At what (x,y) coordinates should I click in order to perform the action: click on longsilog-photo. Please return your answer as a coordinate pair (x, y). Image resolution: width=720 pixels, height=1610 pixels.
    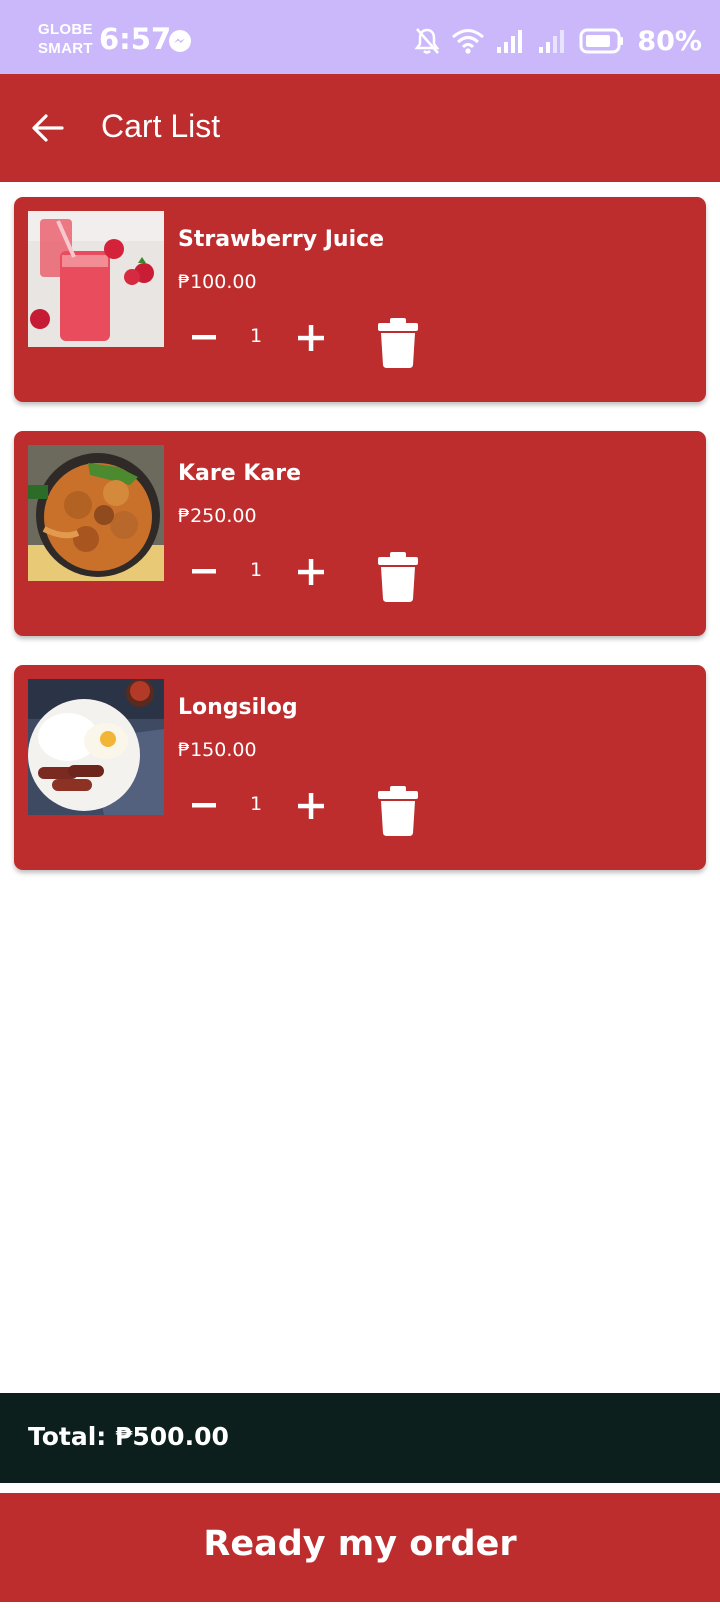
    Looking at the image, I should click on (96, 747).